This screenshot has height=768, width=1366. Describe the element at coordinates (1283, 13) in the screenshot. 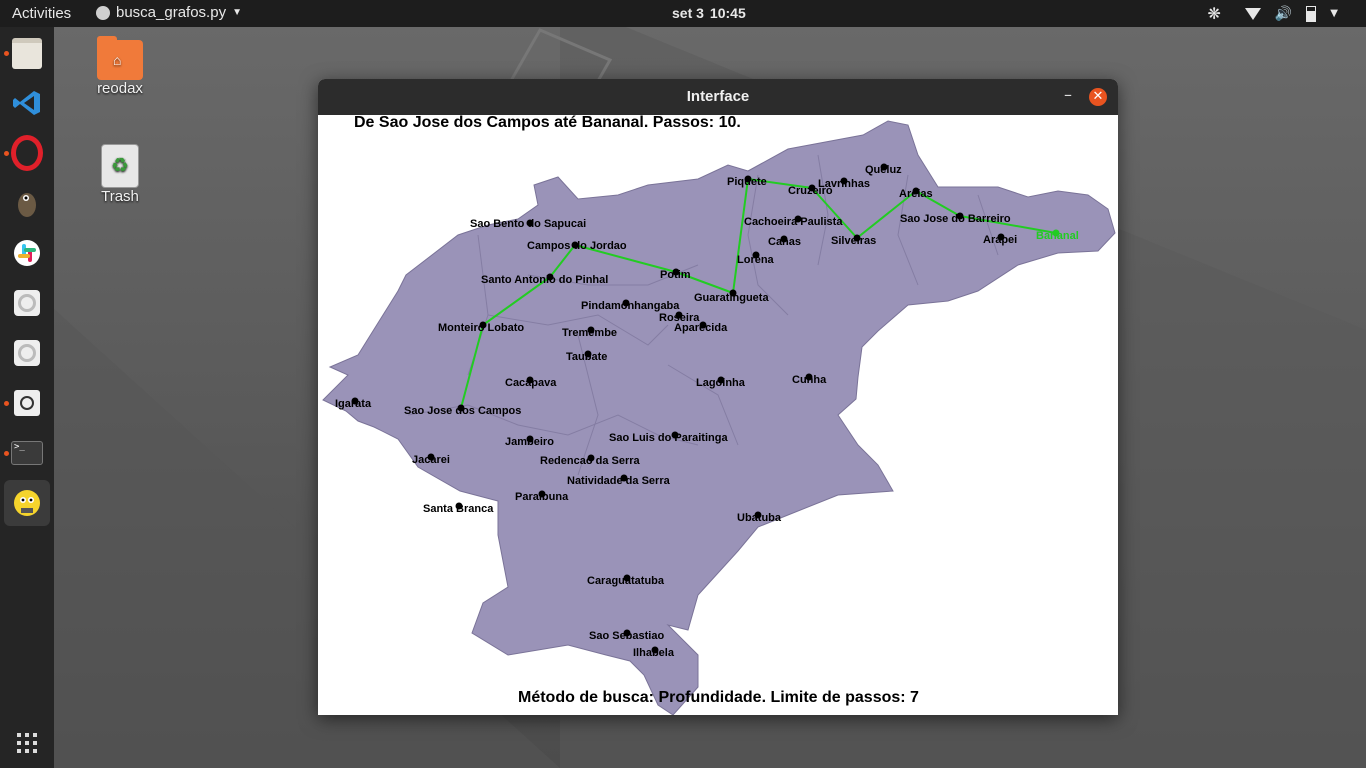

I see `volume-icon: 🔊` at that location.